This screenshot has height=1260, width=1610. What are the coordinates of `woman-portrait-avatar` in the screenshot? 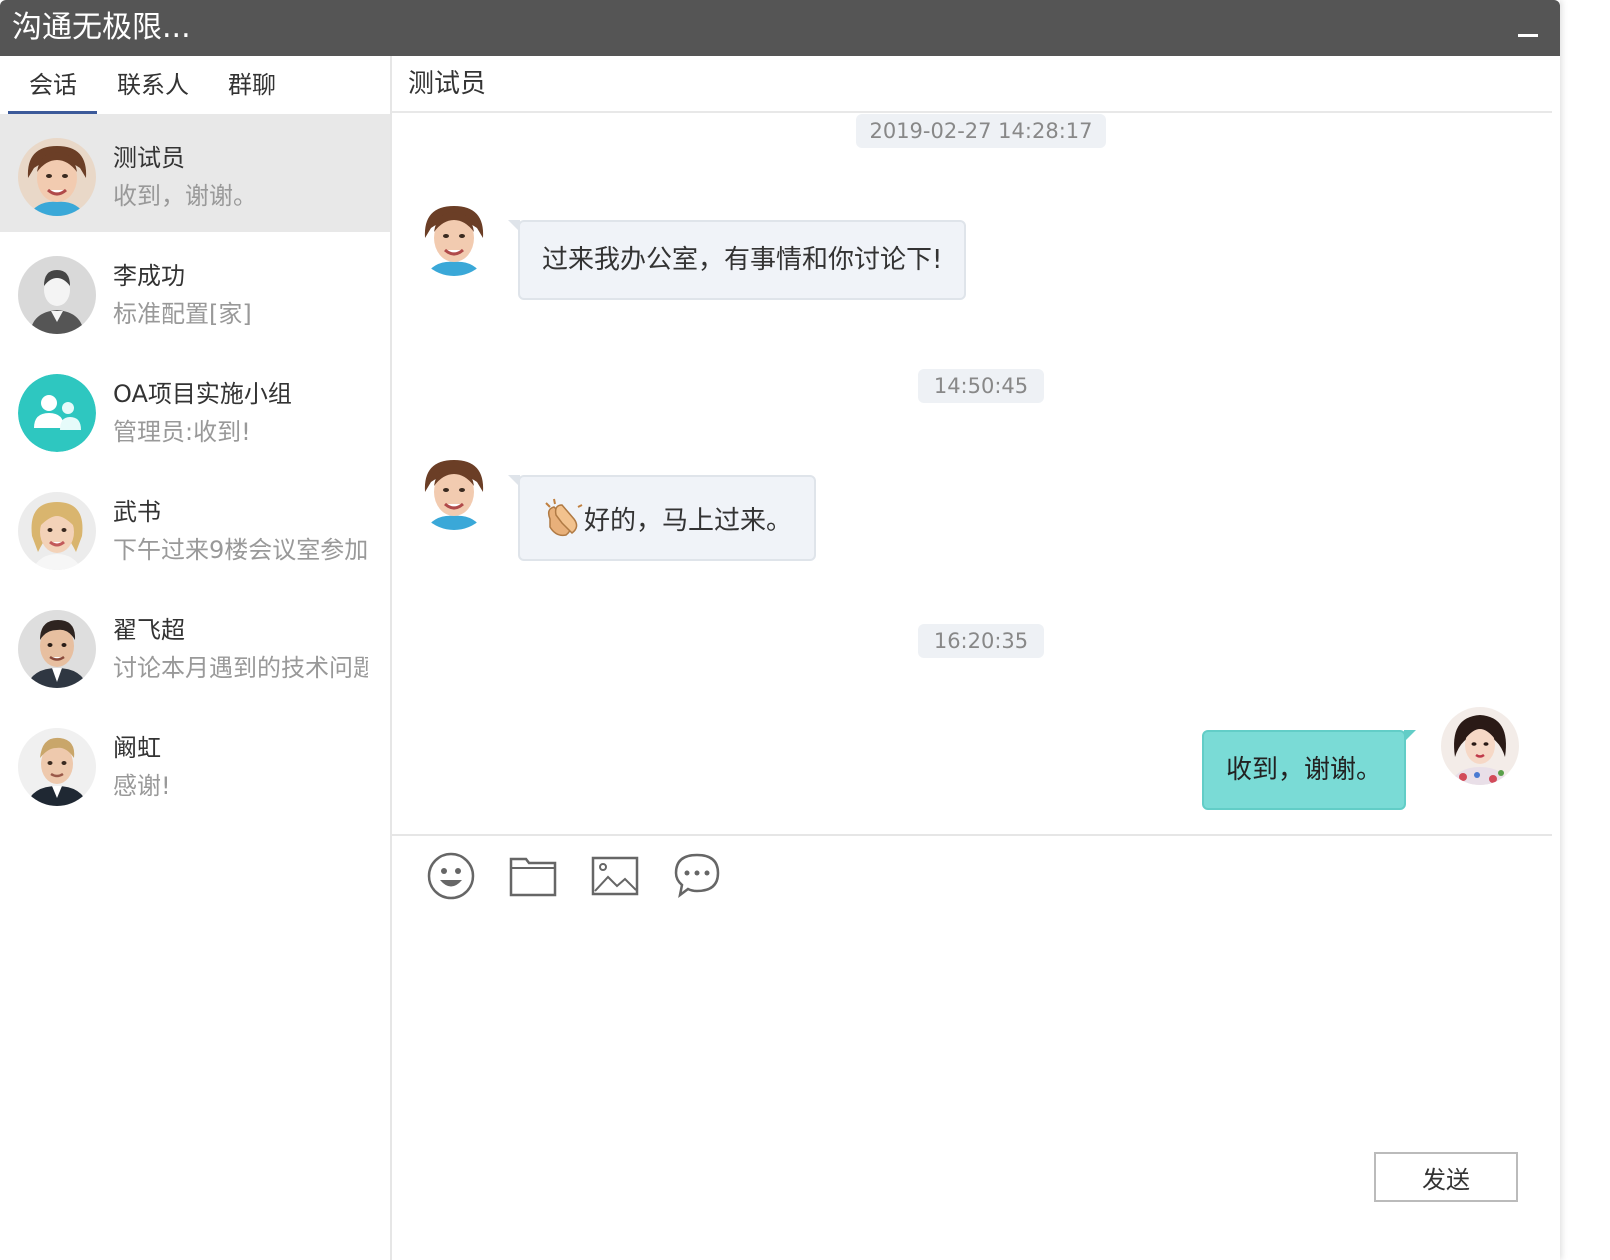 It's located at (57, 177).